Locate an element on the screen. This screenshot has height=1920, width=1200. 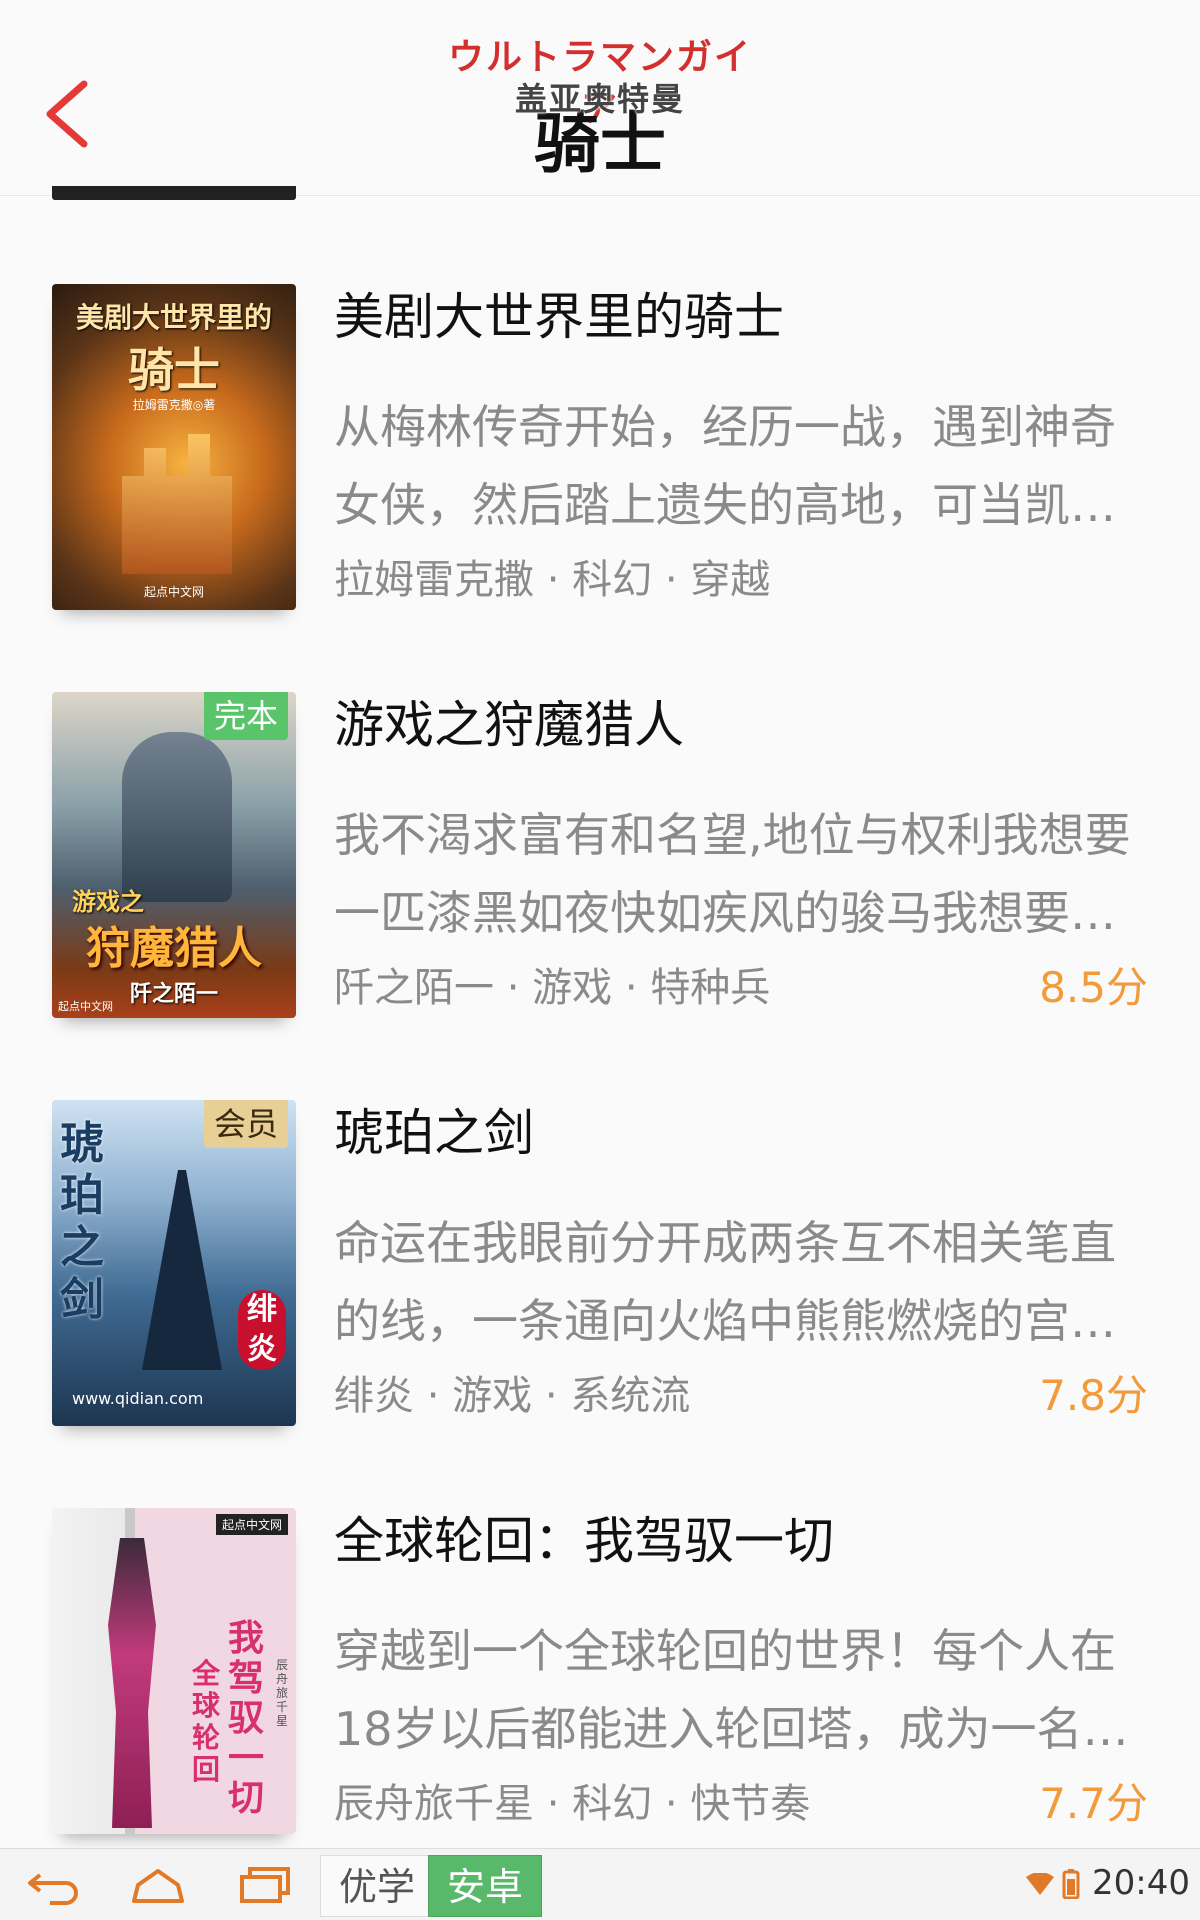
book-meta: 阡之陌一 · 游戏 · 特种兵 is located at coordinates (644, 988).